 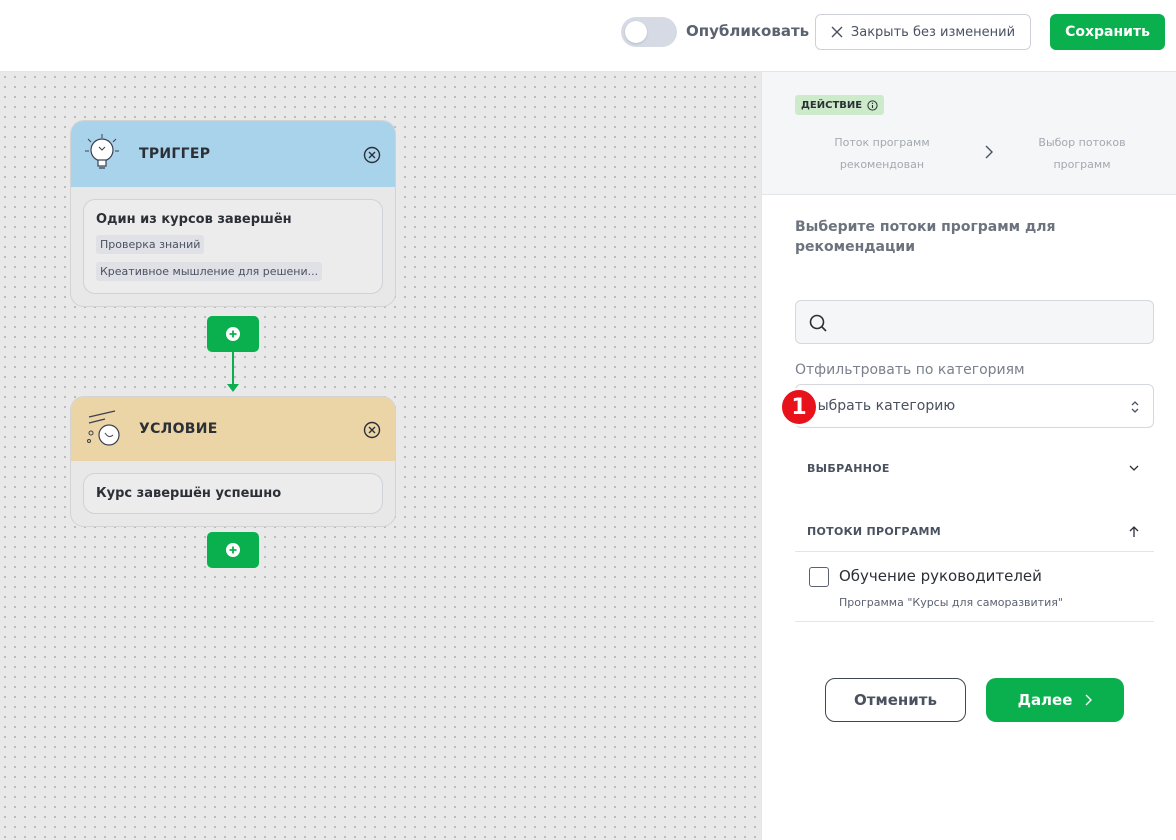 I want to click on step-marker-badge: 1, so click(x=799, y=407).